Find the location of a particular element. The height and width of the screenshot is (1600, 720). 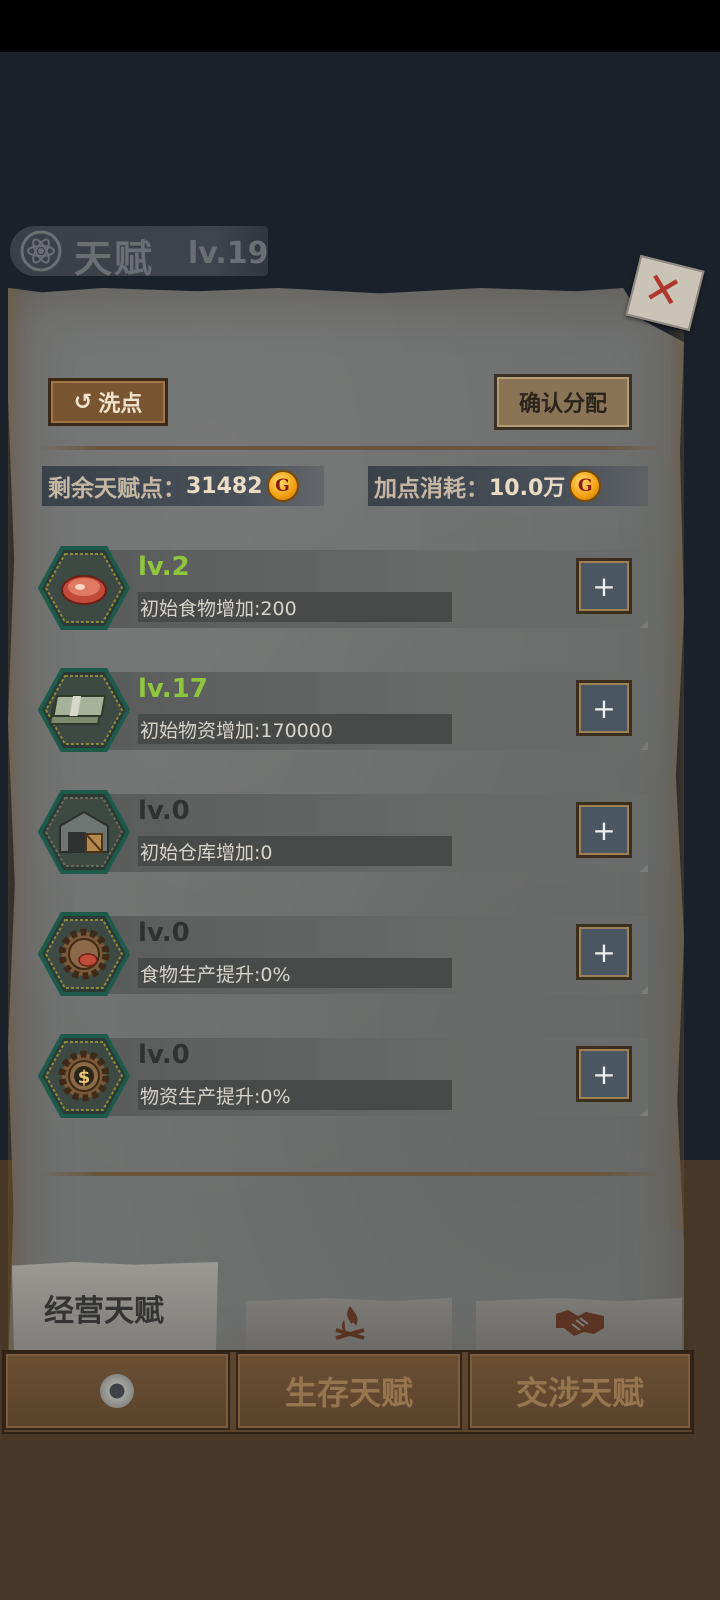

handshake-icon is located at coordinates (580, 1326).